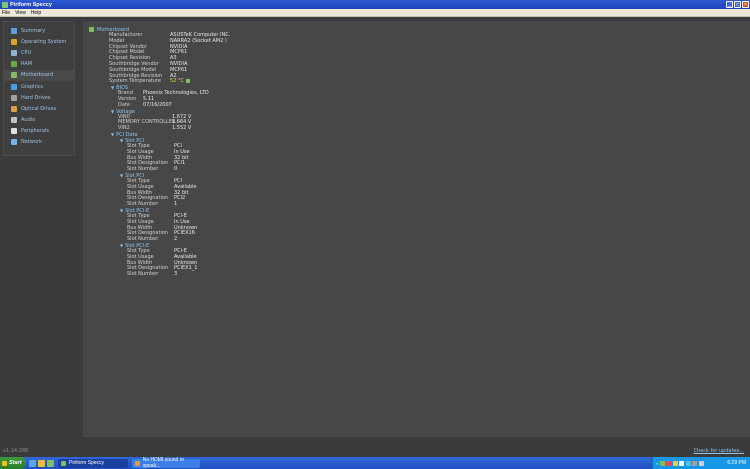 Image resolution: width=750 pixels, height=469 pixels. I want to click on property-value: 1, so click(176, 204).